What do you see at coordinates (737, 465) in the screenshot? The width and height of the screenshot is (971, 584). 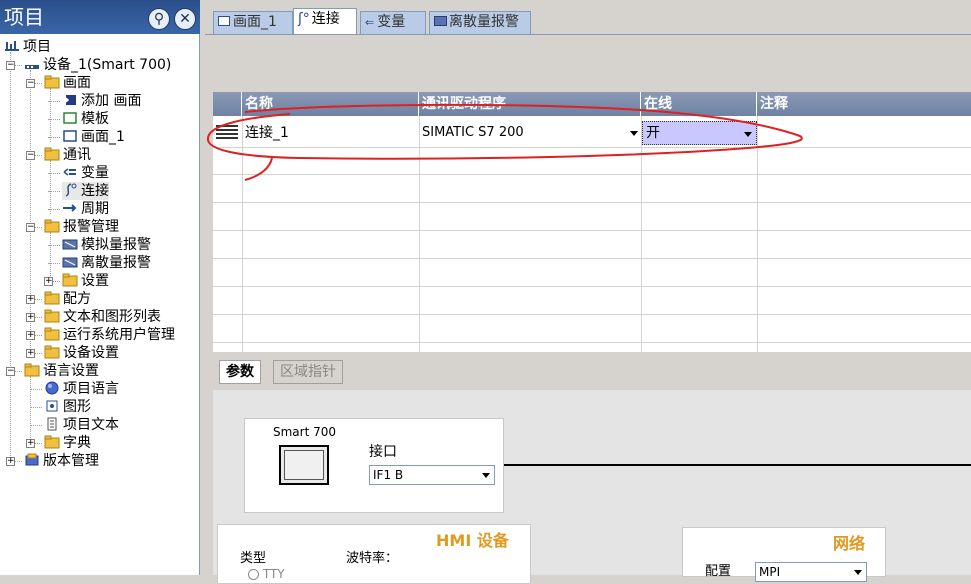 I see `network-line` at bounding box center [737, 465].